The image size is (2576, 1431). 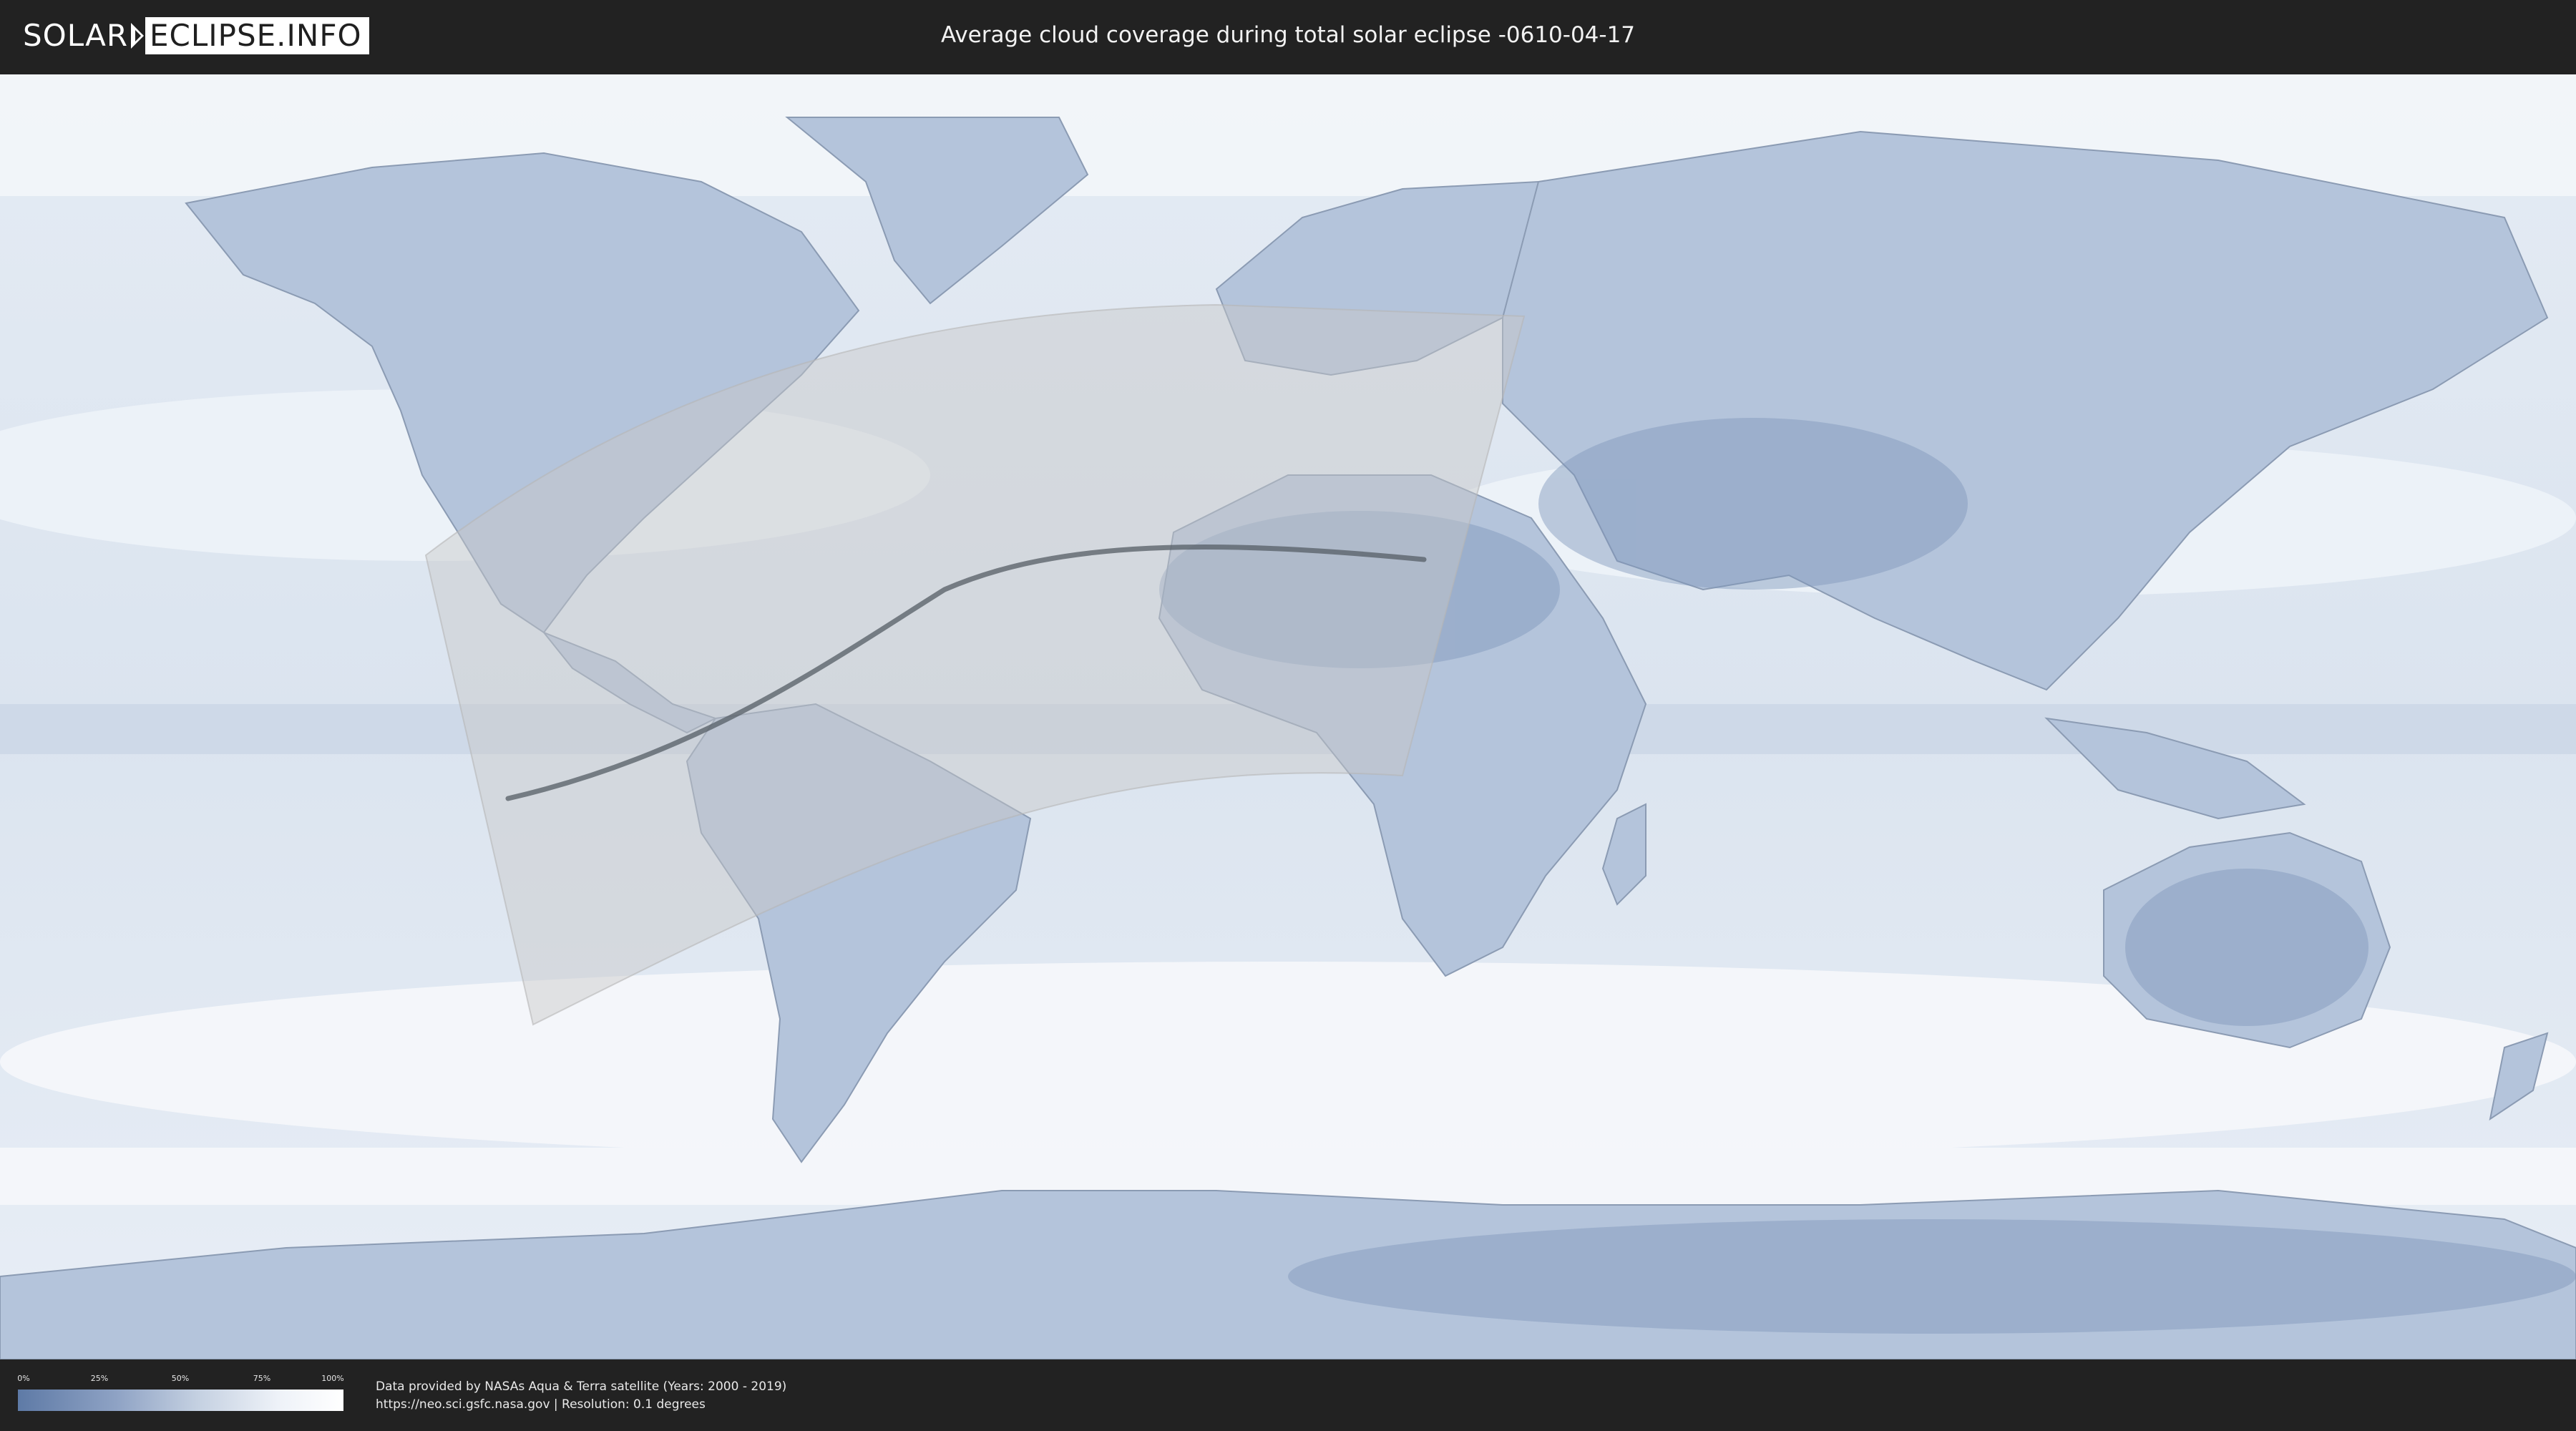 What do you see at coordinates (332, 1378) in the screenshot?
I see `legend-tick-100: 100%` at bounding box center [332, 1378].